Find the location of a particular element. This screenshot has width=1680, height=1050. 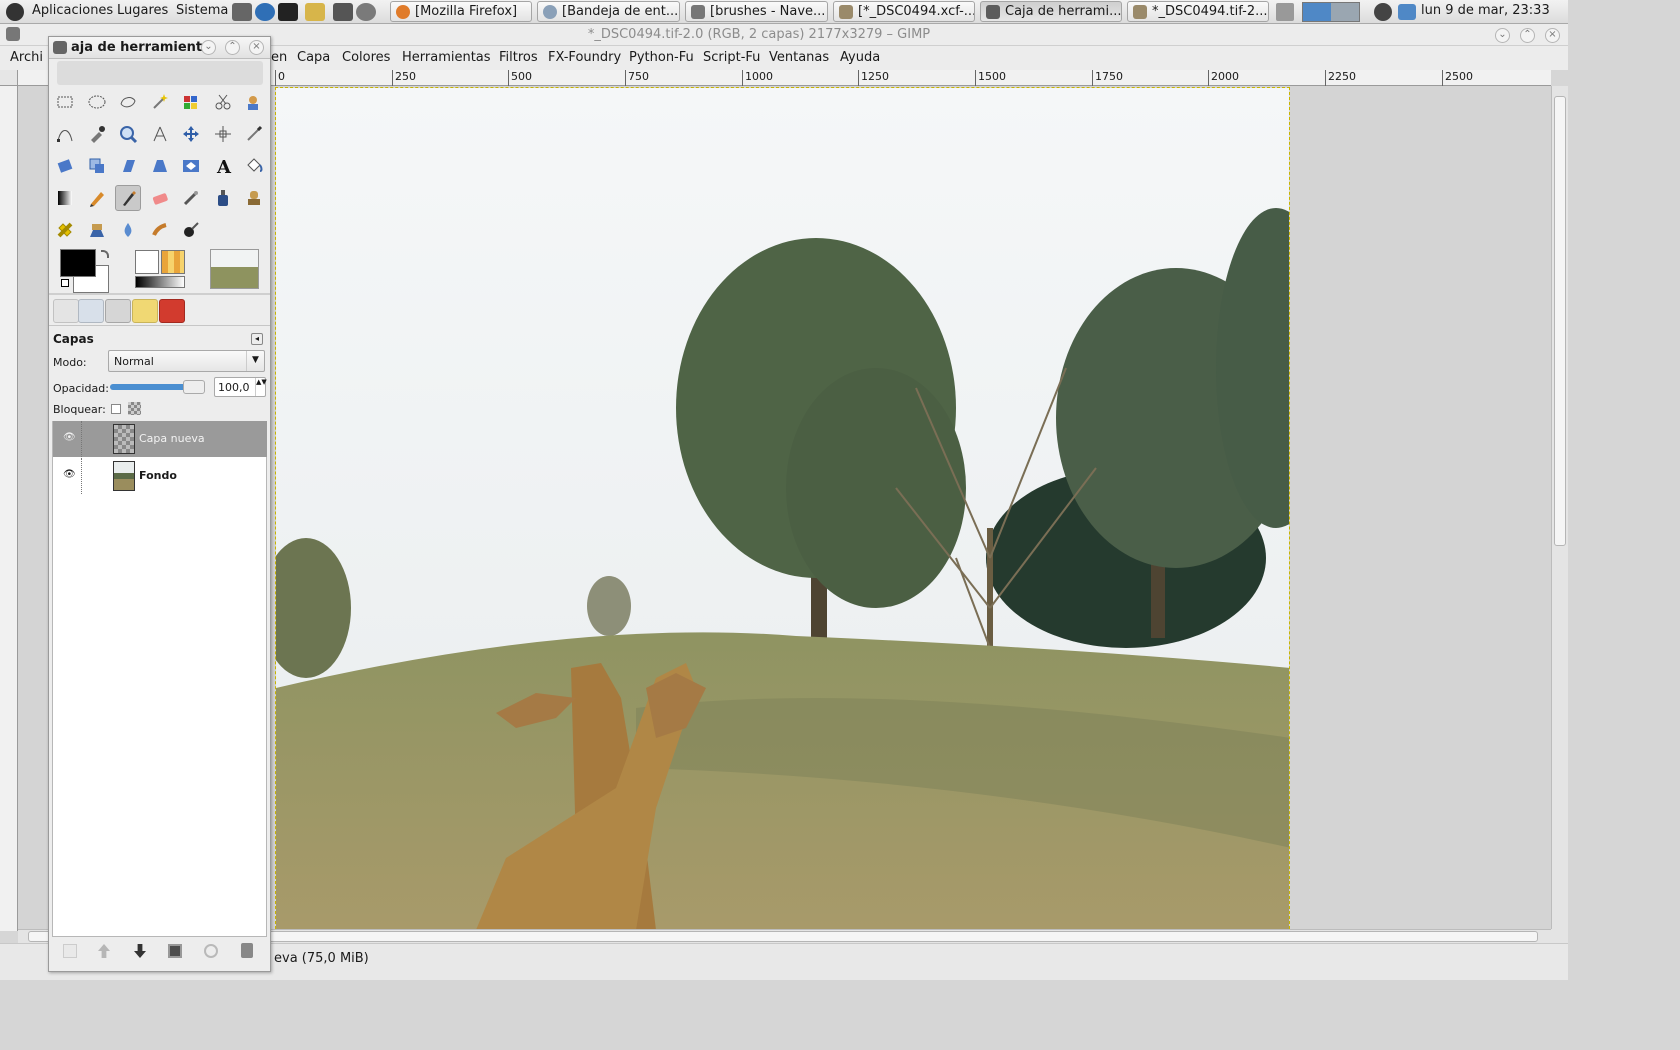

trash-icon is located at coordinates (1285, 12).